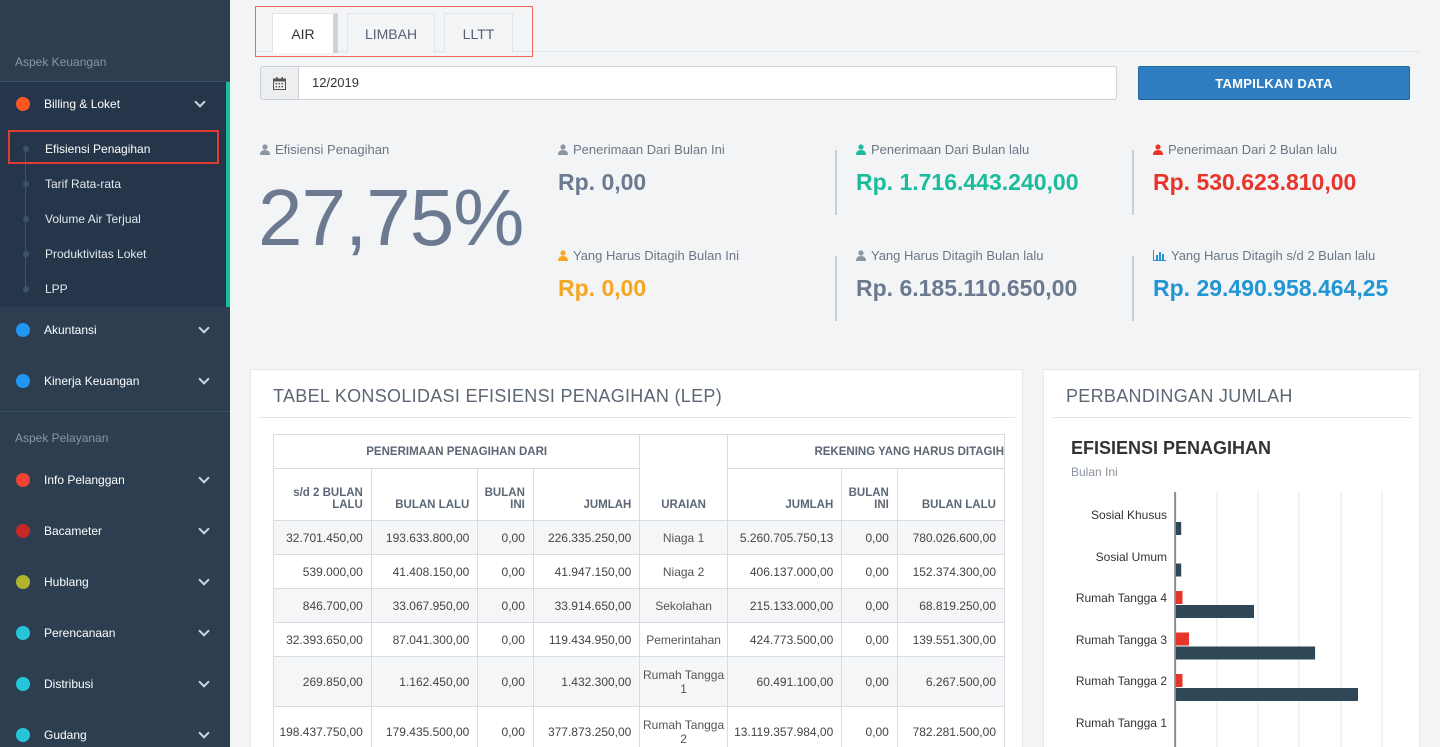  Describe the element at coordinates (56, 289) in the screenshot. I see `sidebar-sub-label: LPP` at that location.